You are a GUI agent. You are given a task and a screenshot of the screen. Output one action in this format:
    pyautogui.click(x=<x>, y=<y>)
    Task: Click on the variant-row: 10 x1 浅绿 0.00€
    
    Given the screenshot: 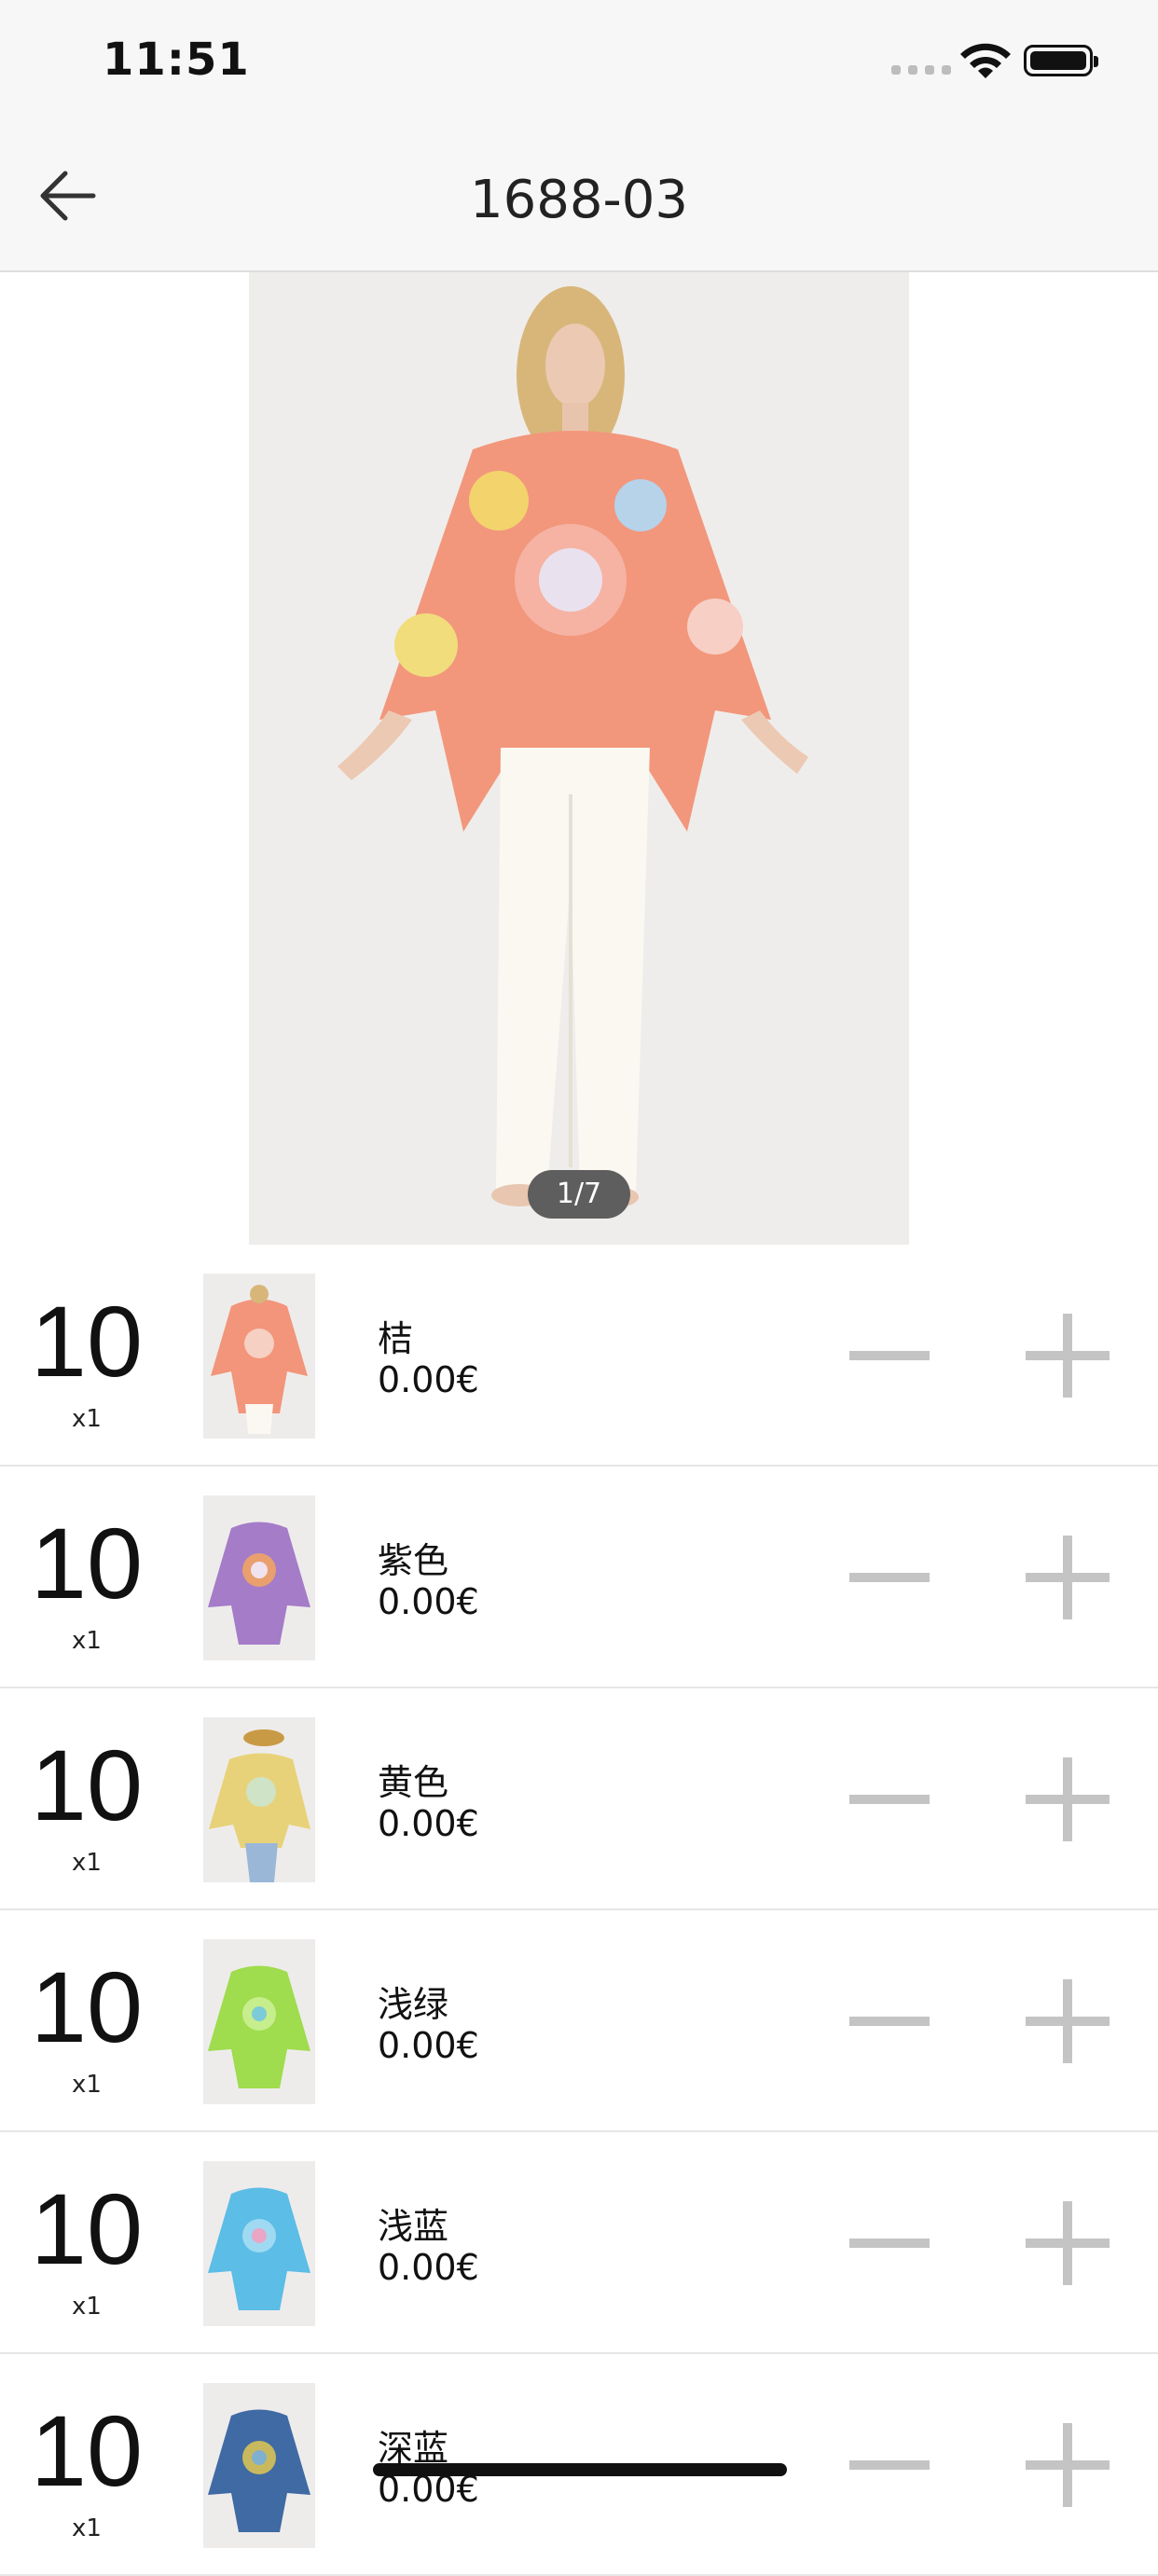 What is the action you would take?
    pyautogui.click(x=579, y=2021)
    